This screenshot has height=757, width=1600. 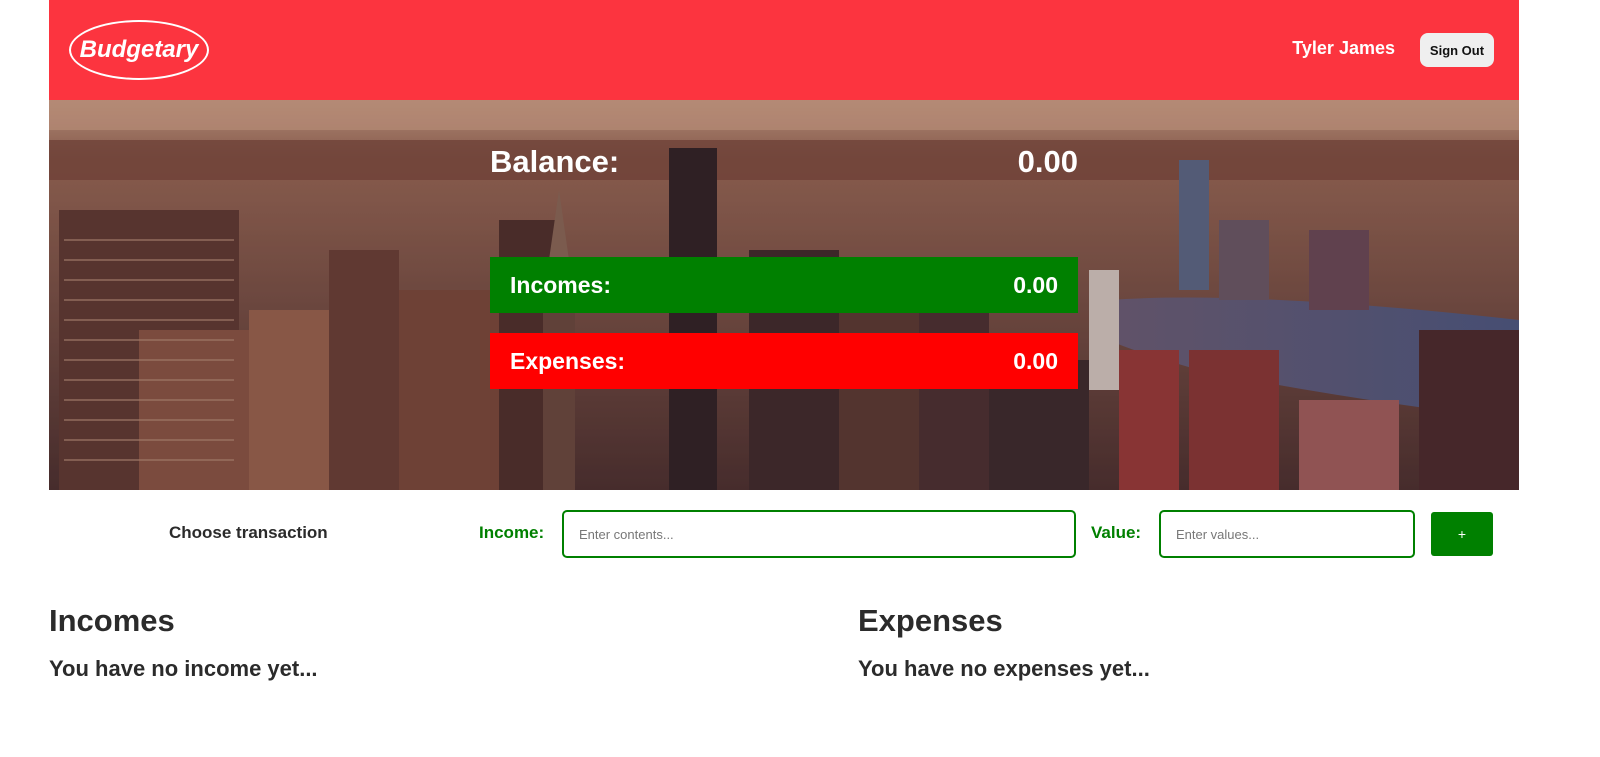 I want to click on contents-input, so click(x=819, y=534).